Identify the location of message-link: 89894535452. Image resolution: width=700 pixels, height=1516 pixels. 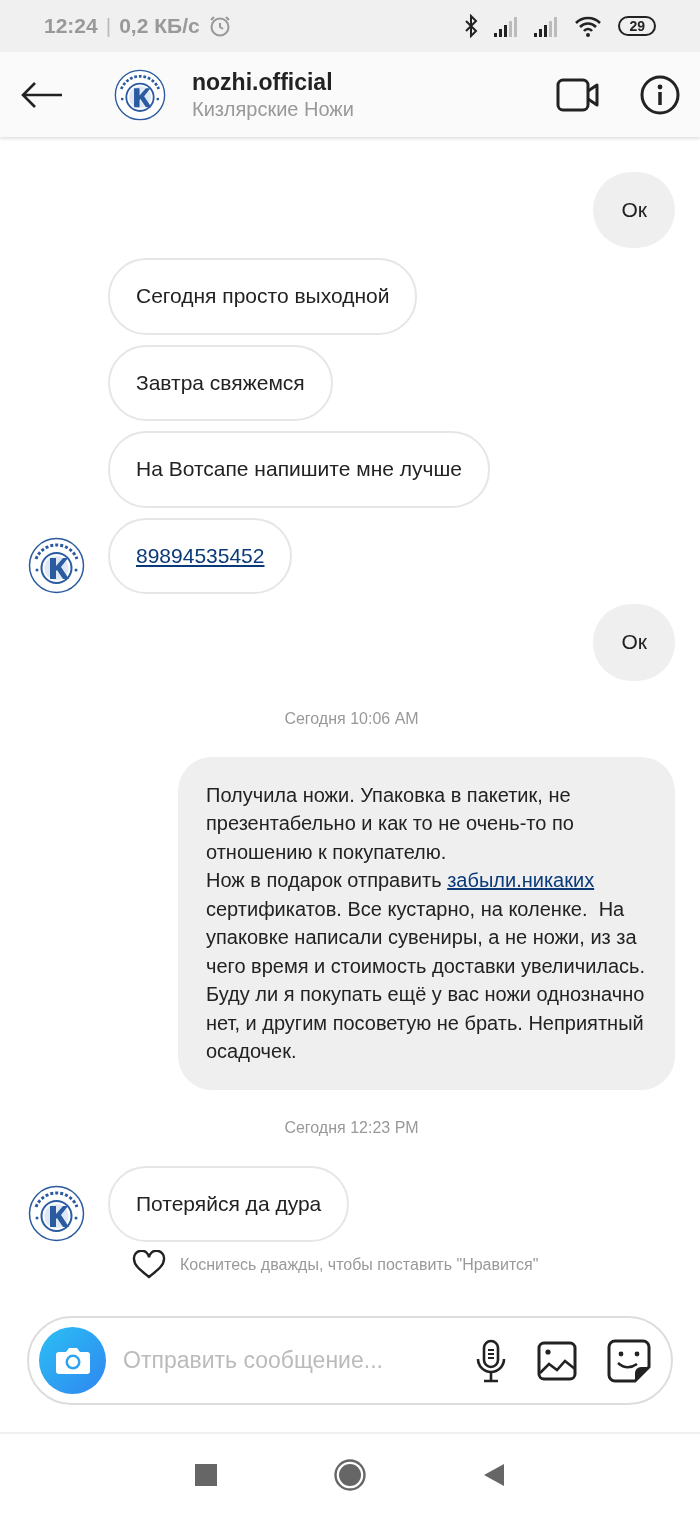
(200, 555).